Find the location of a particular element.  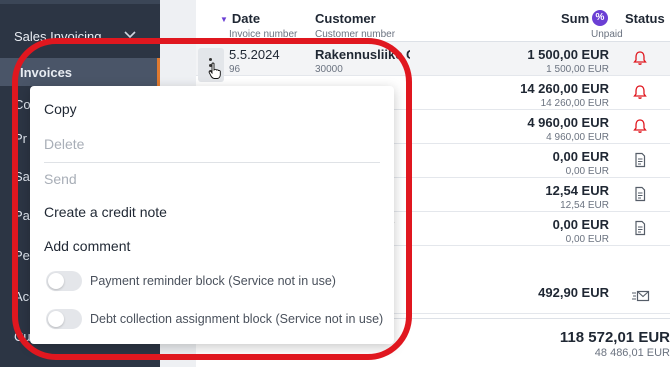

row-sum: 1 500,00 EUR is located at coordinates (568, 54).